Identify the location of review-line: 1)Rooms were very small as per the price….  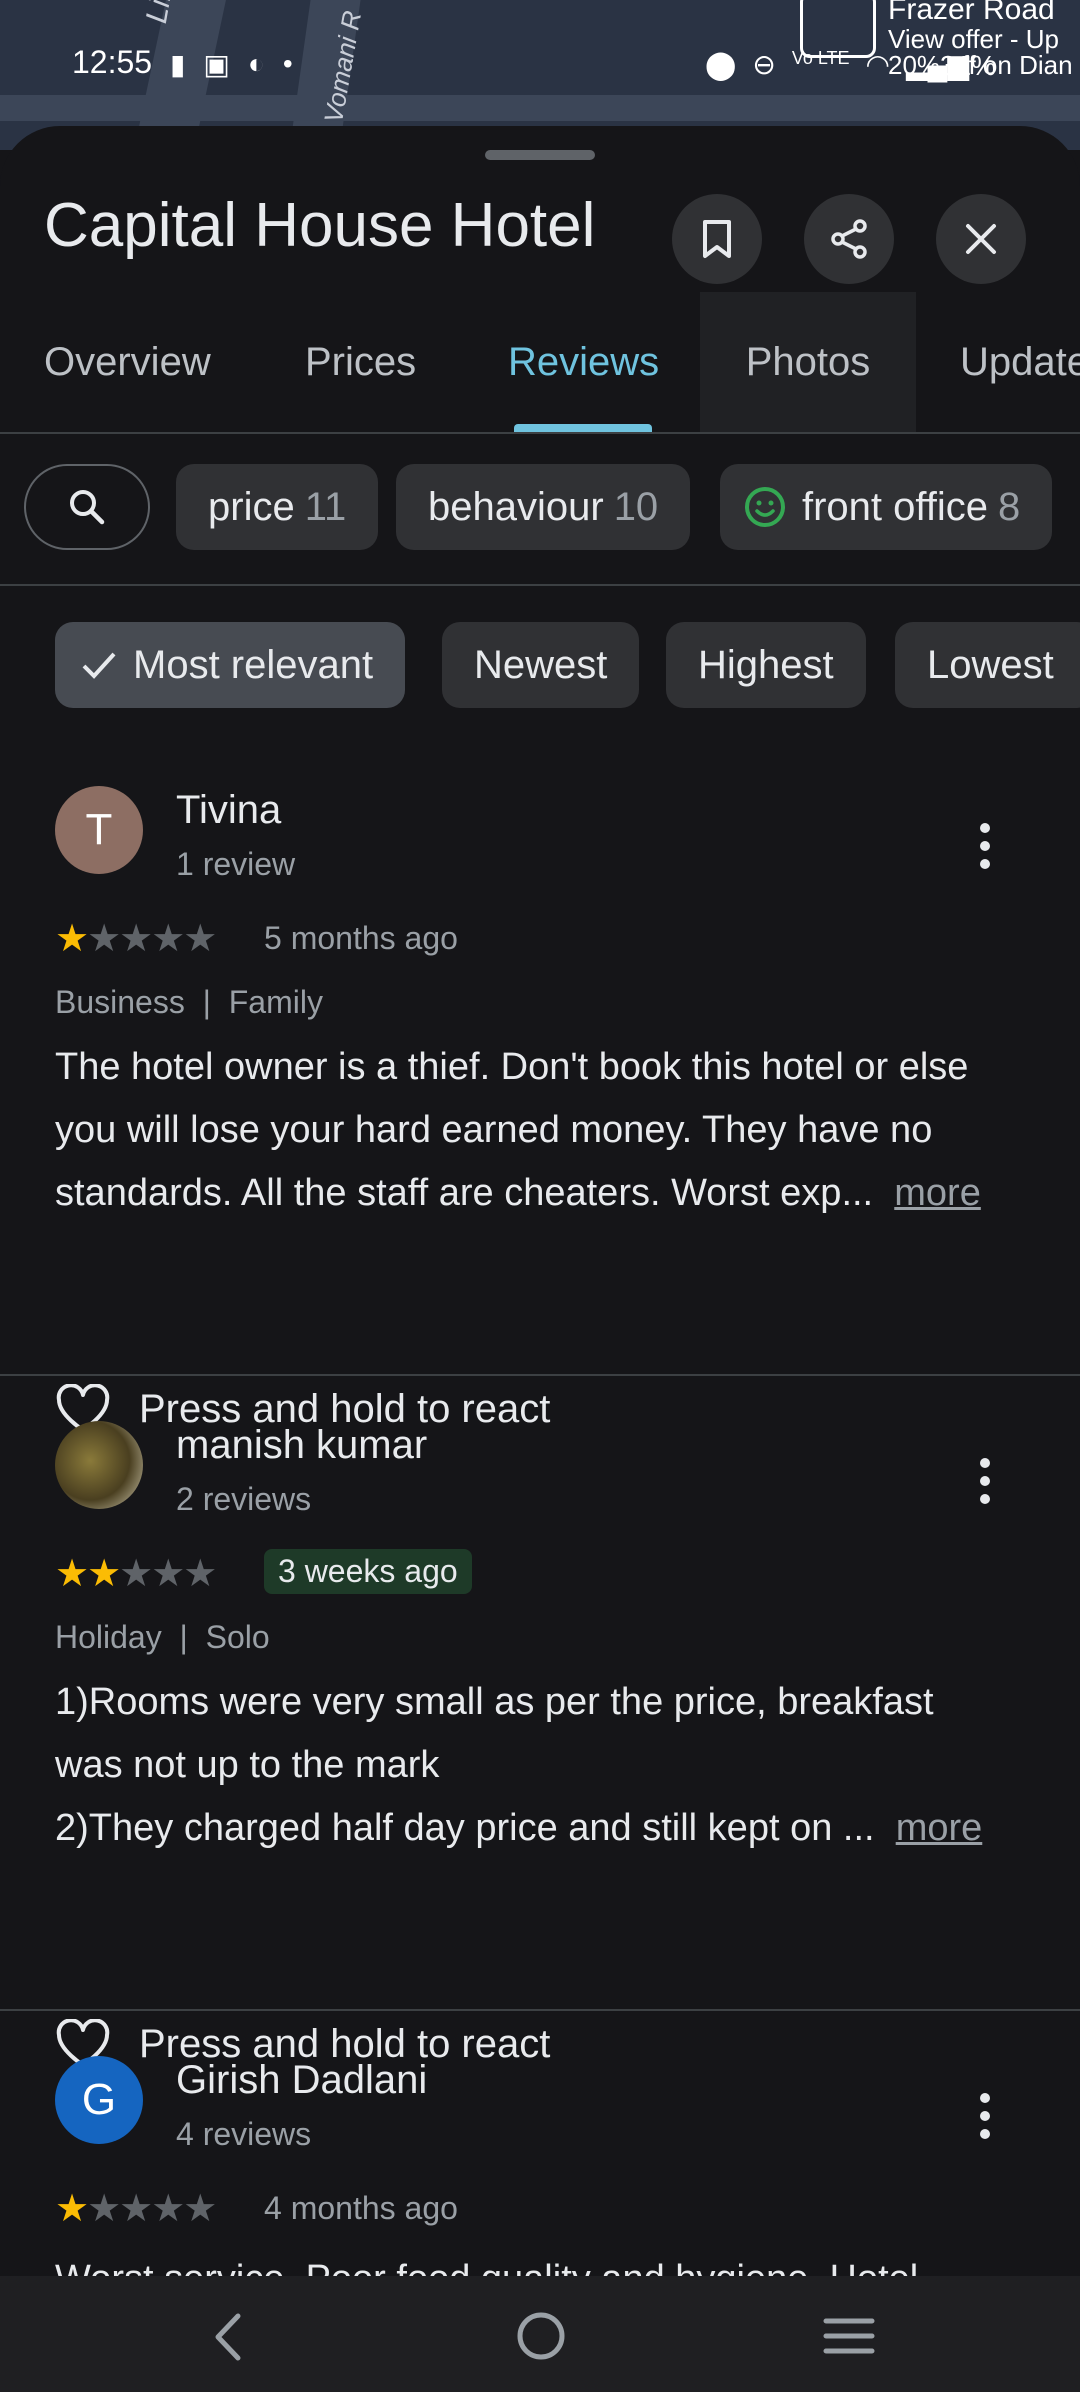
(494, 1702).